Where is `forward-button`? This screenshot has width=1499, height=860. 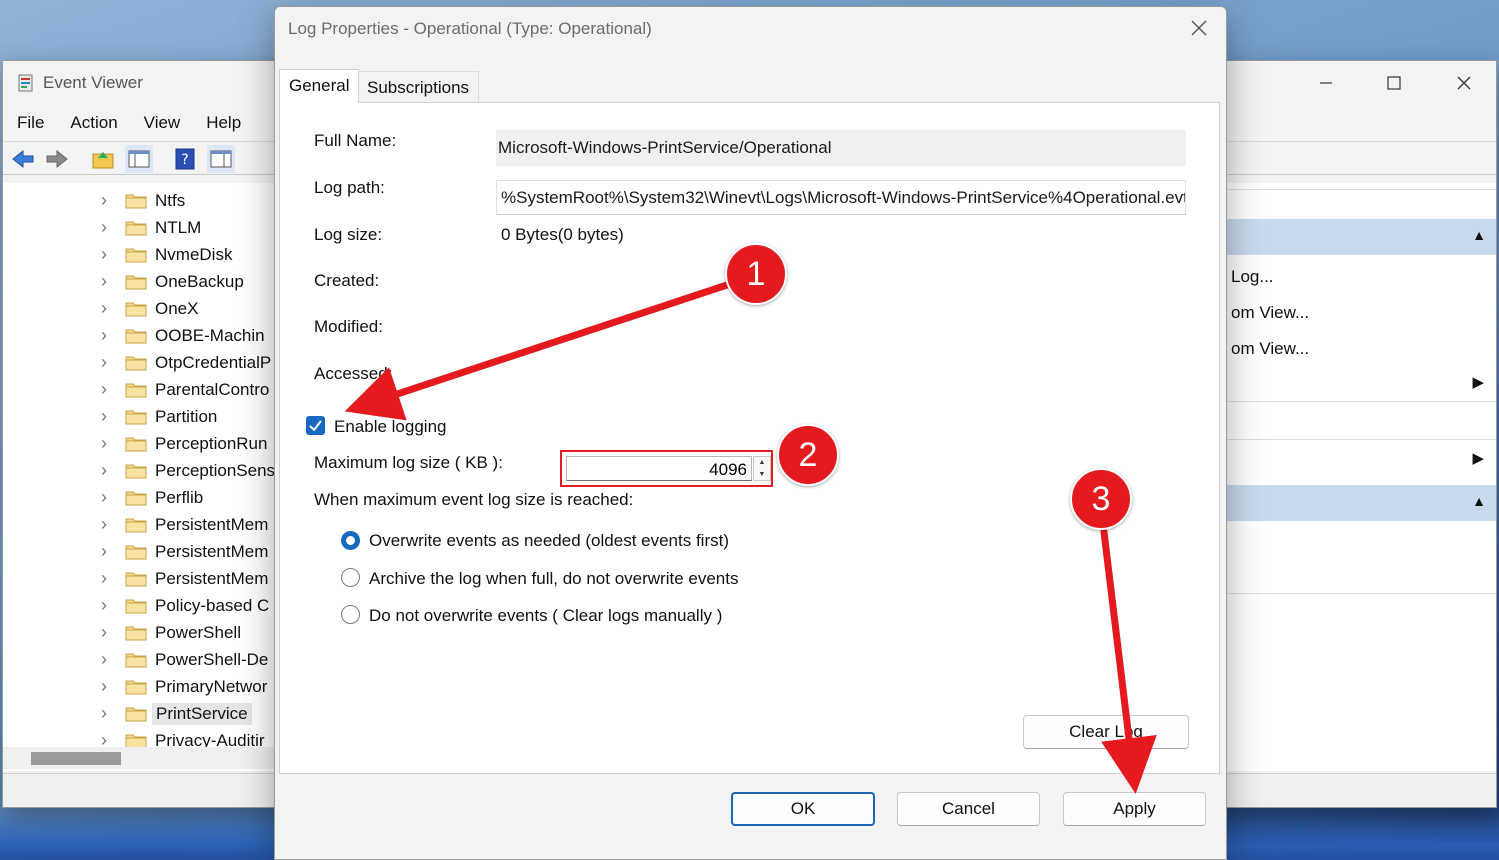
forward-button is located at coordinates (57, 159).